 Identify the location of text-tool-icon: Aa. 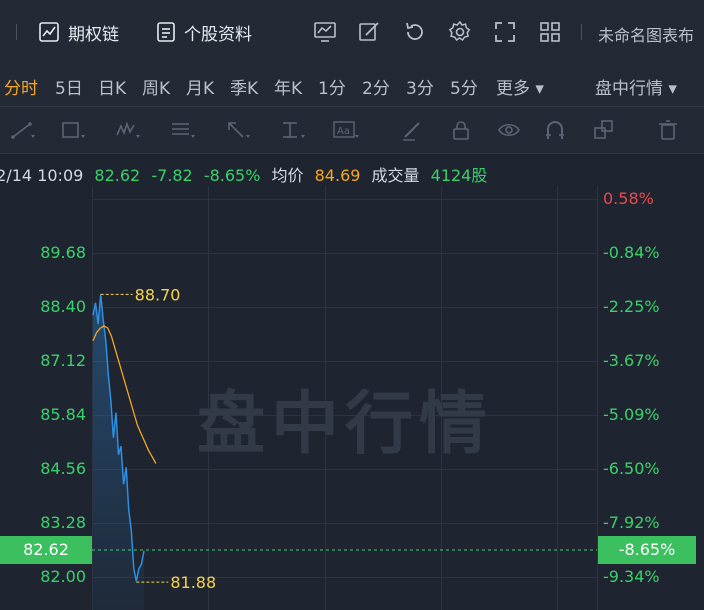
(346, 130).